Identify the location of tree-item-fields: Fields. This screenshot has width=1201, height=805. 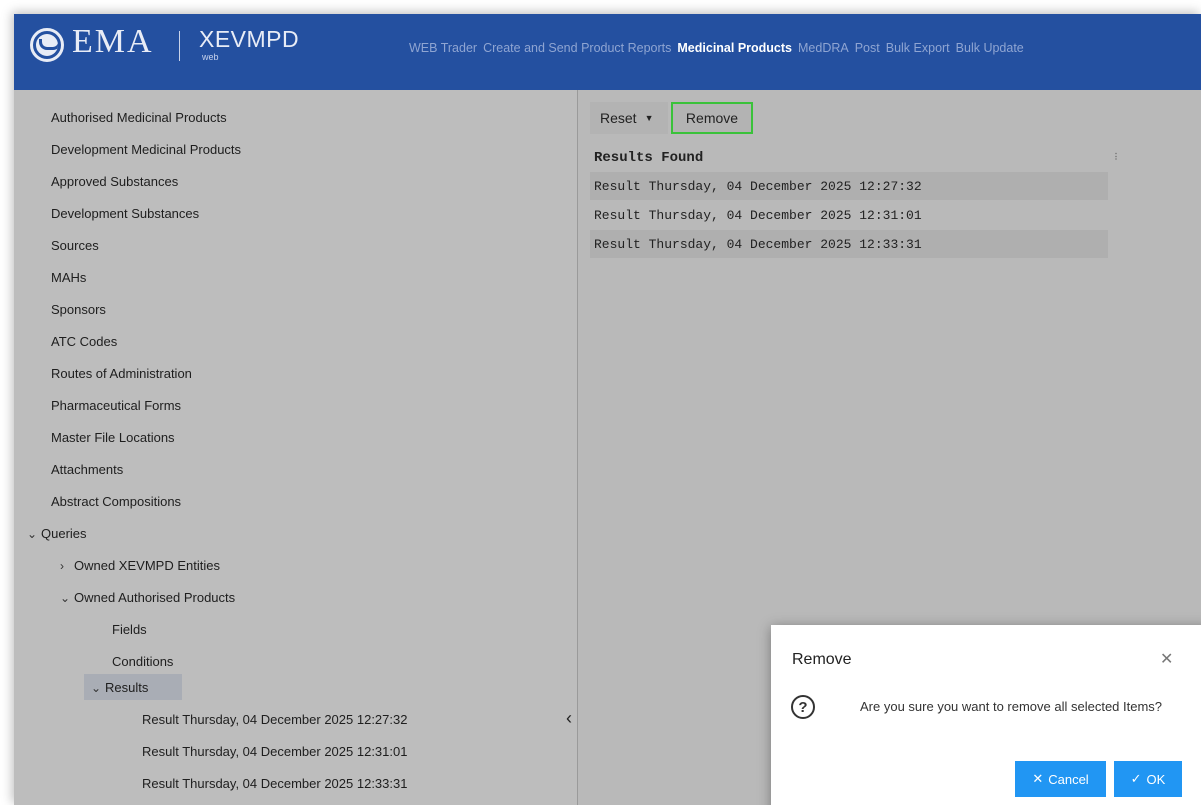
(129, 629).